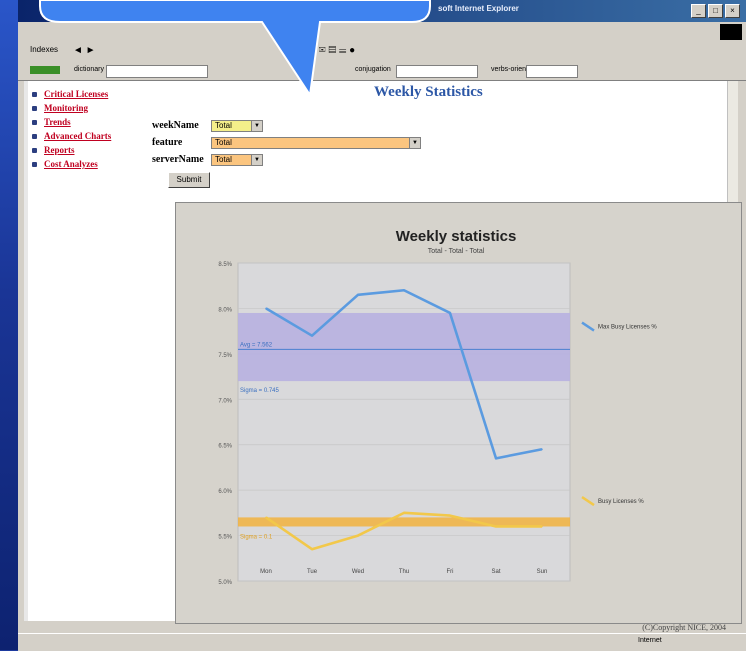  What do you see at coordinates (167, 142) in the screenshot?
I see `feature-label: feature` at bounding box center [167, 142].